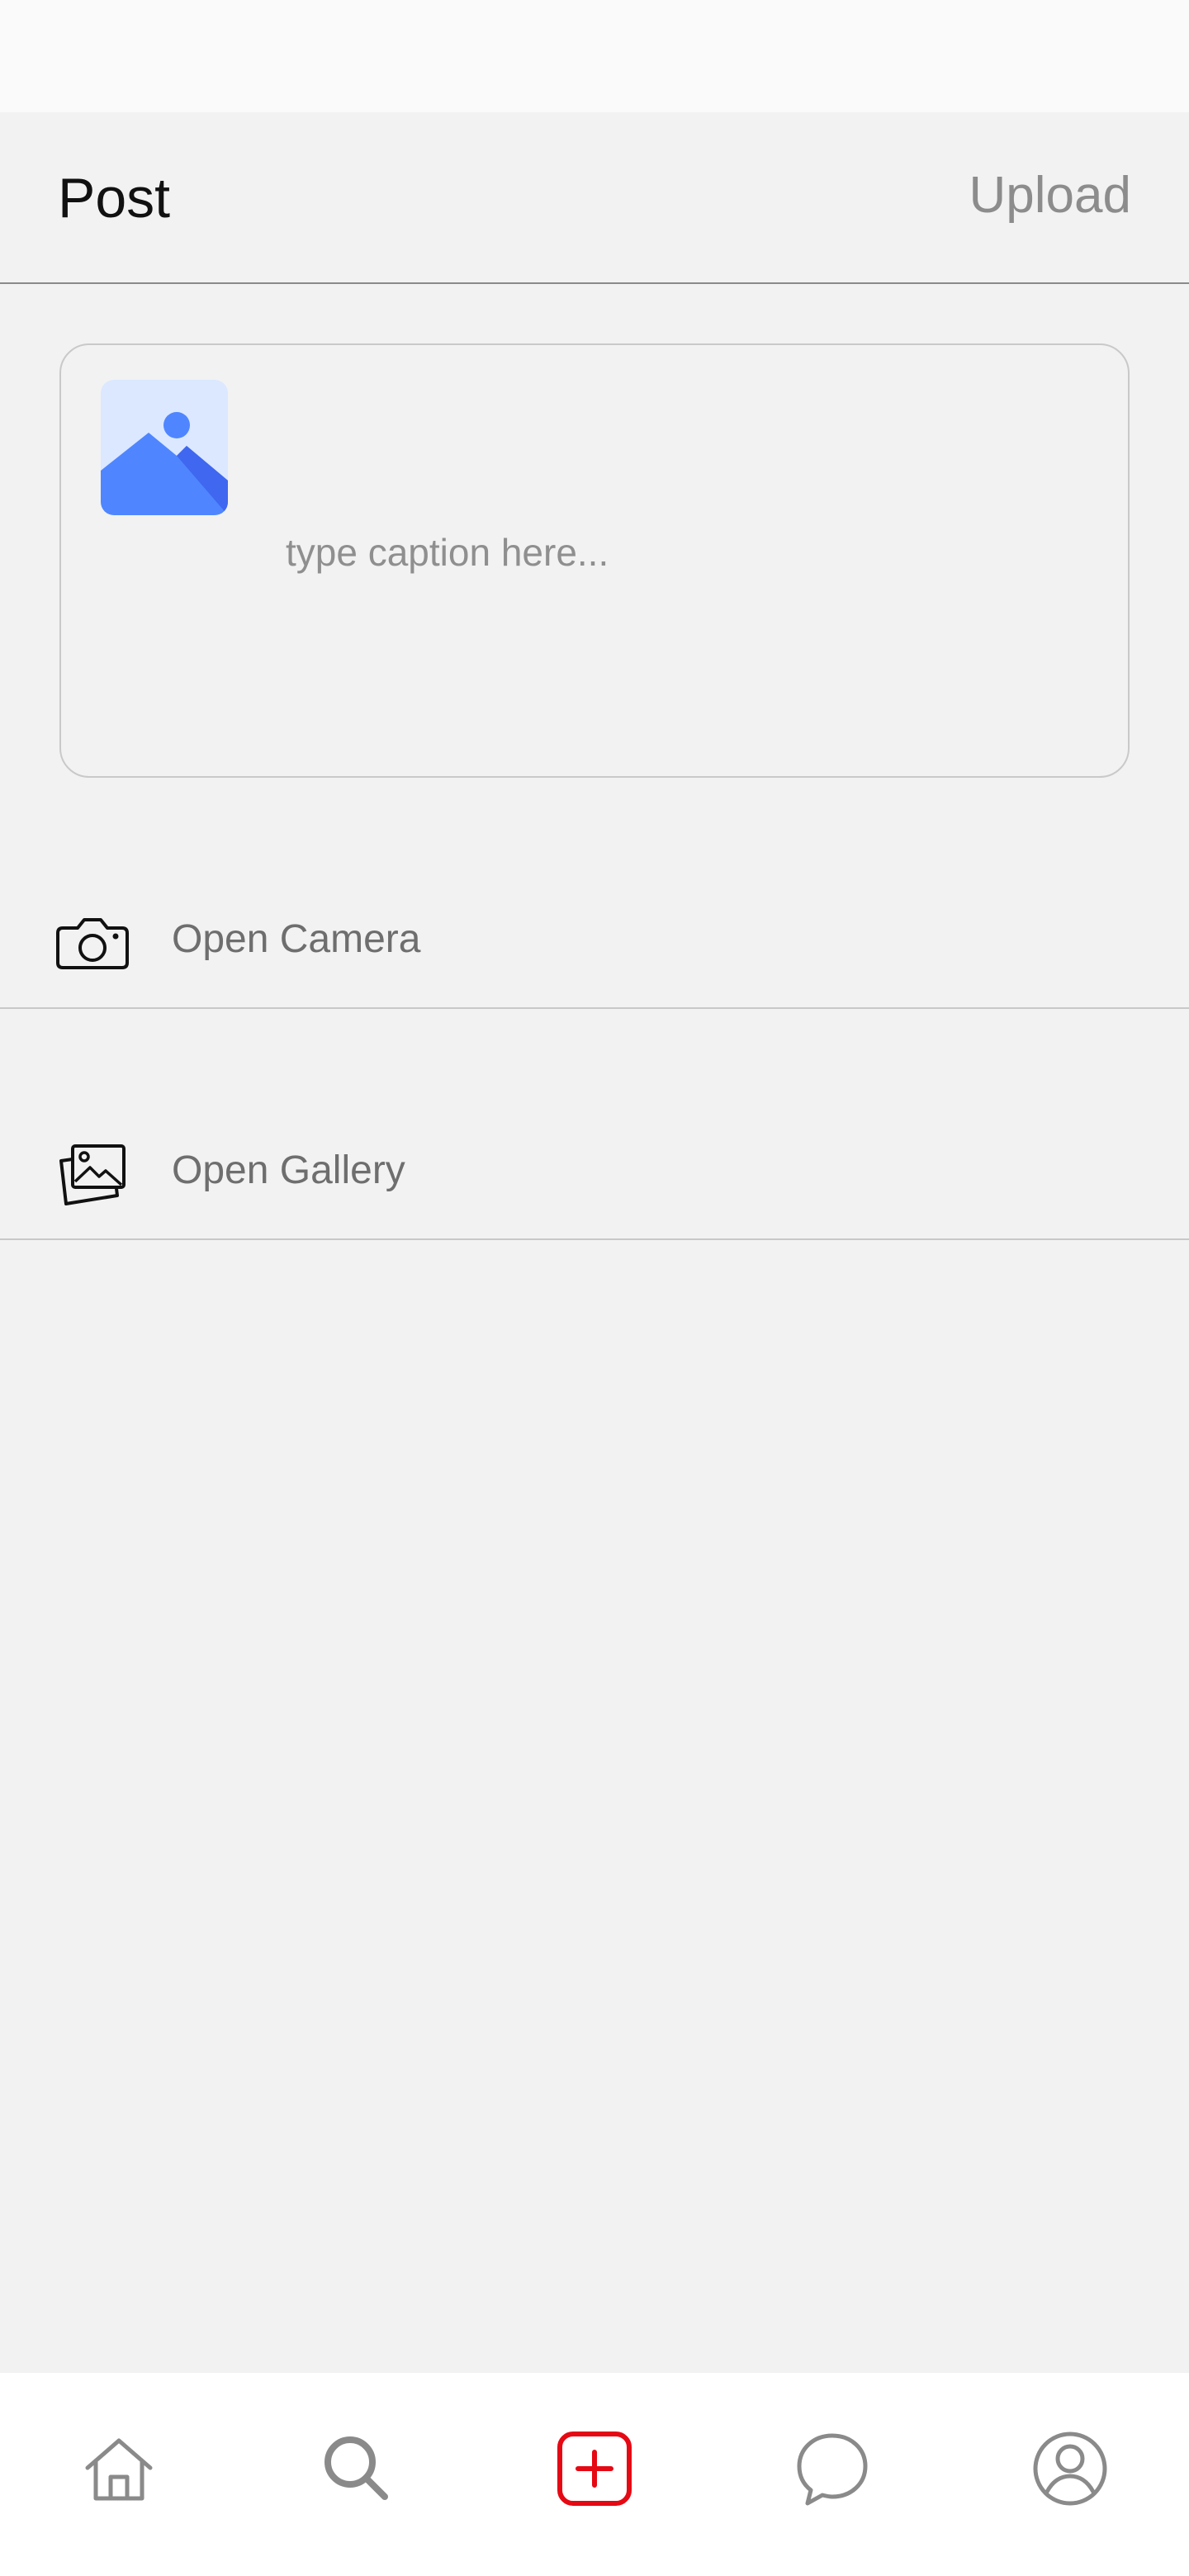 The width and height of the screenshot is (1189, 2576). I want to click on search-icon, so click(356, 2468).